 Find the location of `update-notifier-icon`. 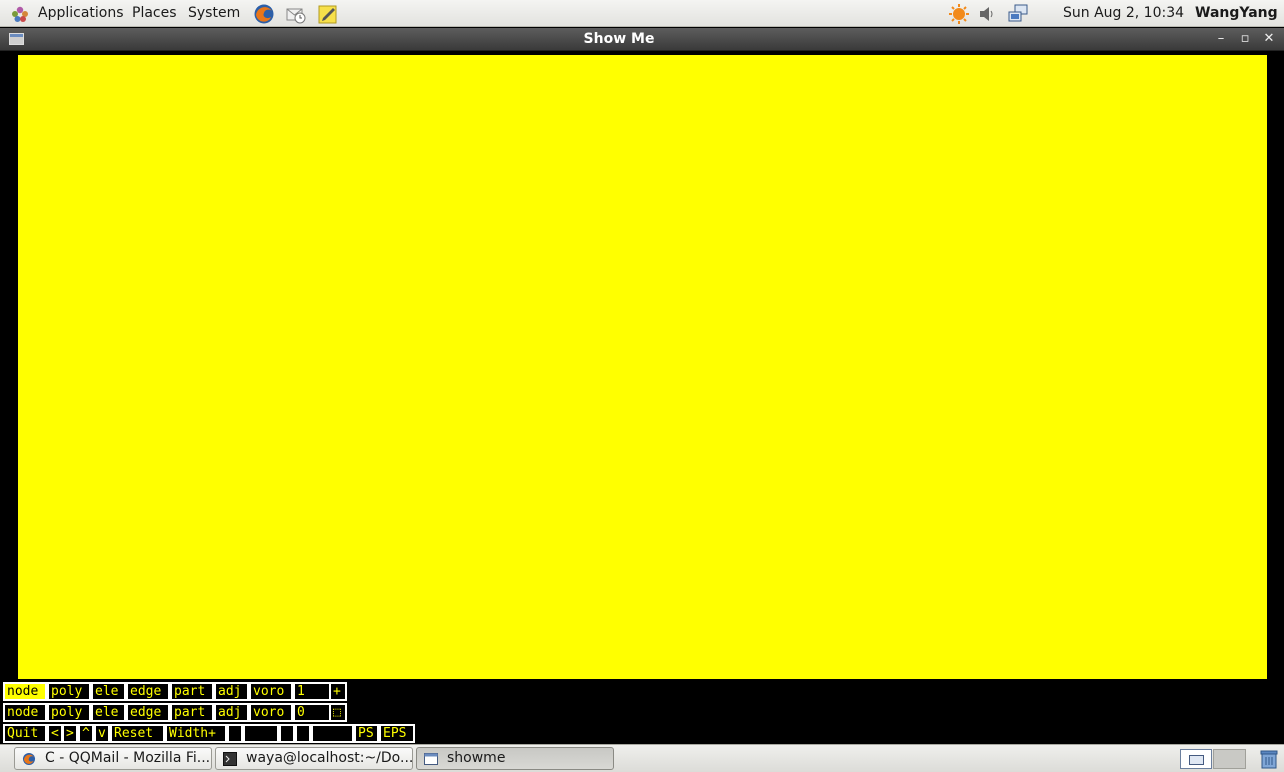

update-notifier-icon is located at coordinates (959, 14).